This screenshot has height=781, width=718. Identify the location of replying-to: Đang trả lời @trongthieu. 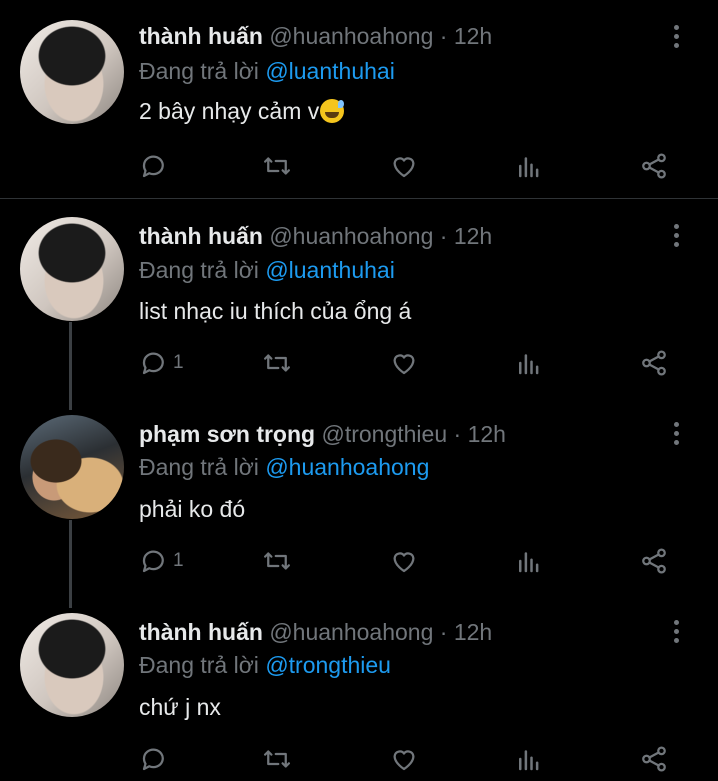
(265, 665).